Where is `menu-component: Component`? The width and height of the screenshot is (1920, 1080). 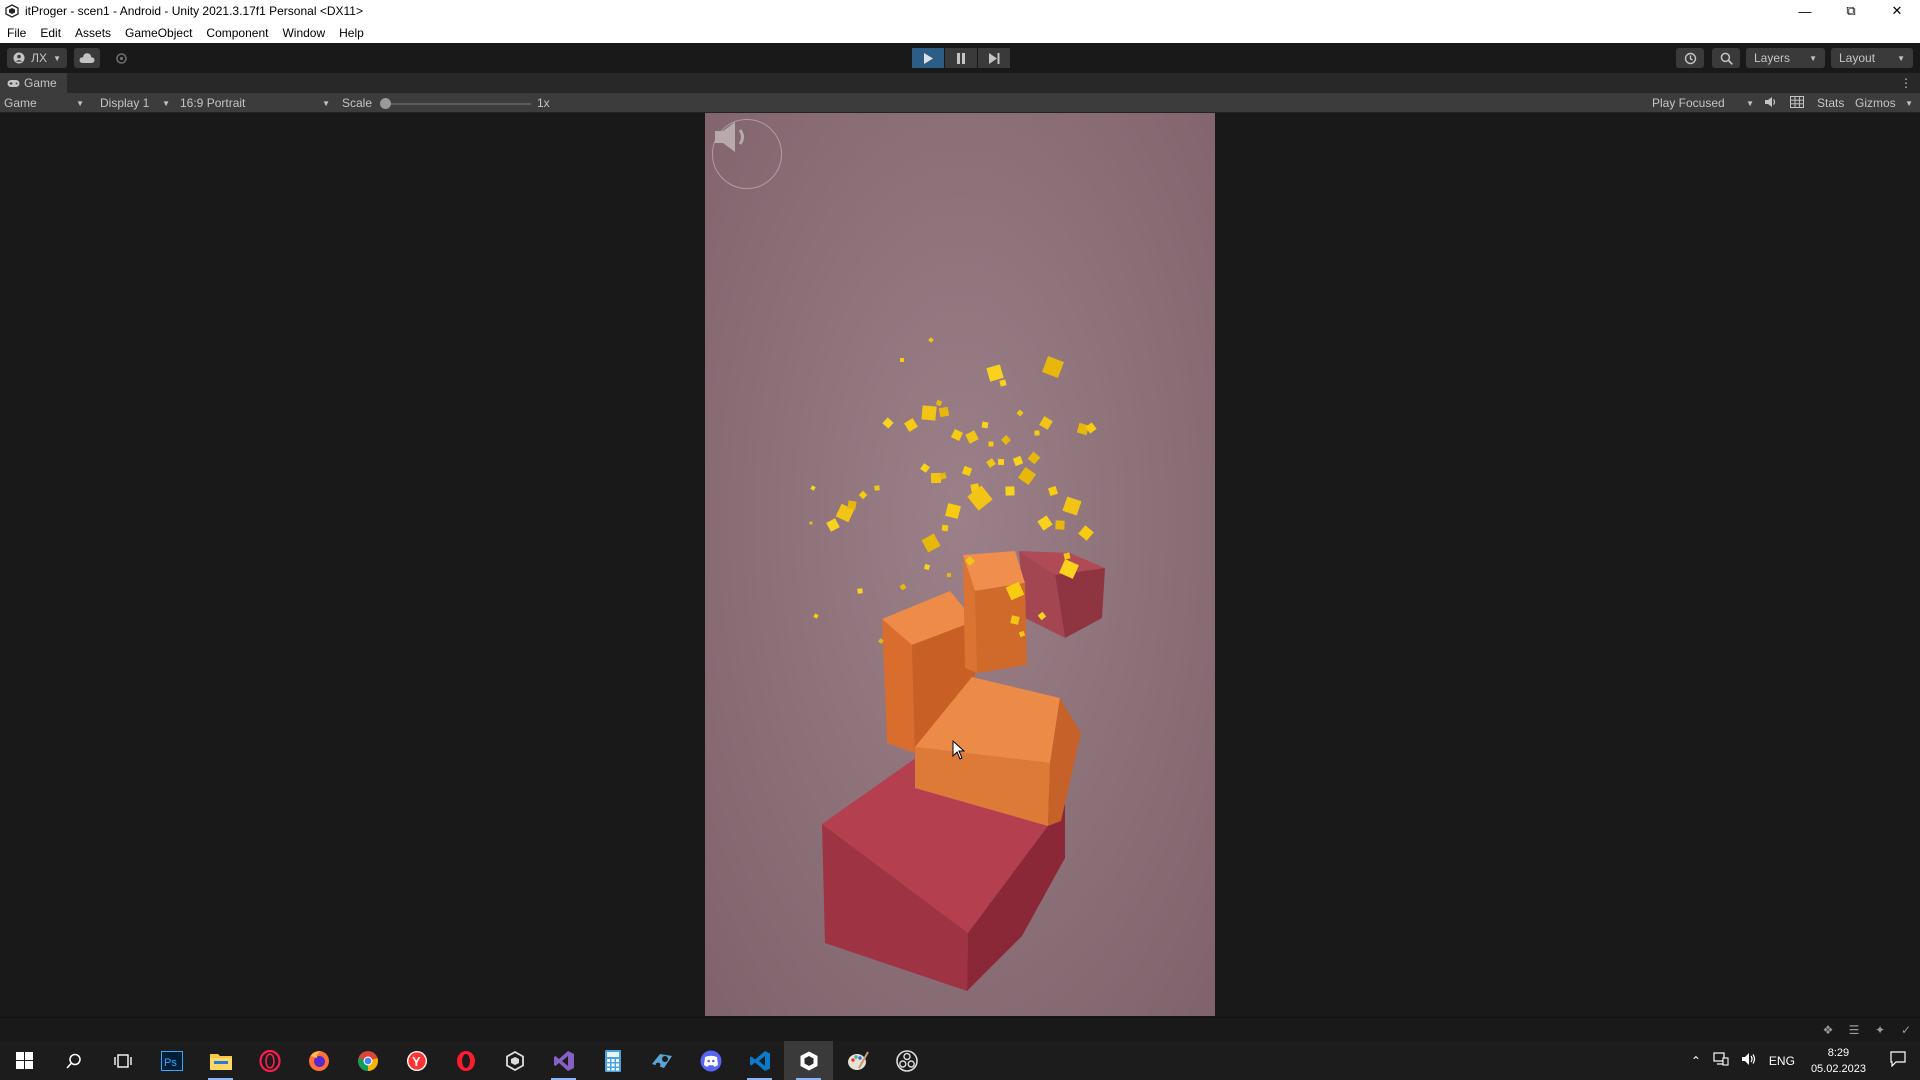 menu-component: Component is located at coordinates (237, 33).